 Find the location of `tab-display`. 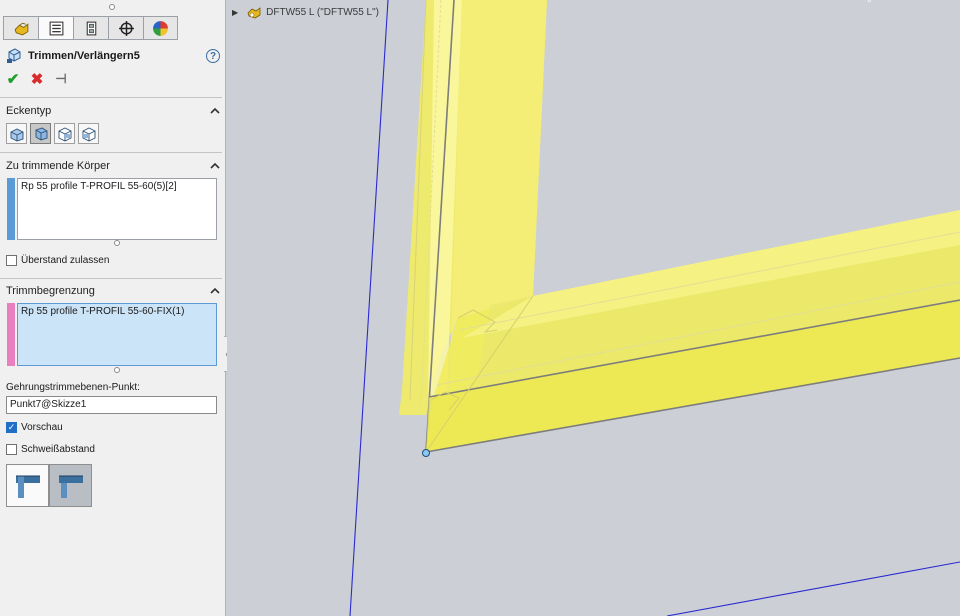

tab-display is located at coordinates (160, 28).